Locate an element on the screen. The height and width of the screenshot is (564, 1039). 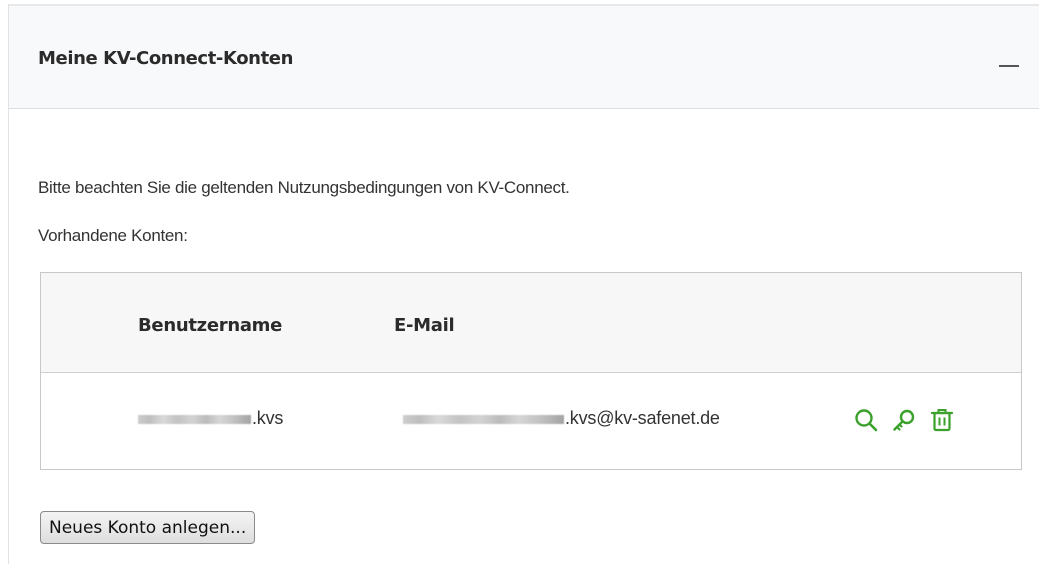
column-header-username: Benutzername is located at coordinates (210, 325).